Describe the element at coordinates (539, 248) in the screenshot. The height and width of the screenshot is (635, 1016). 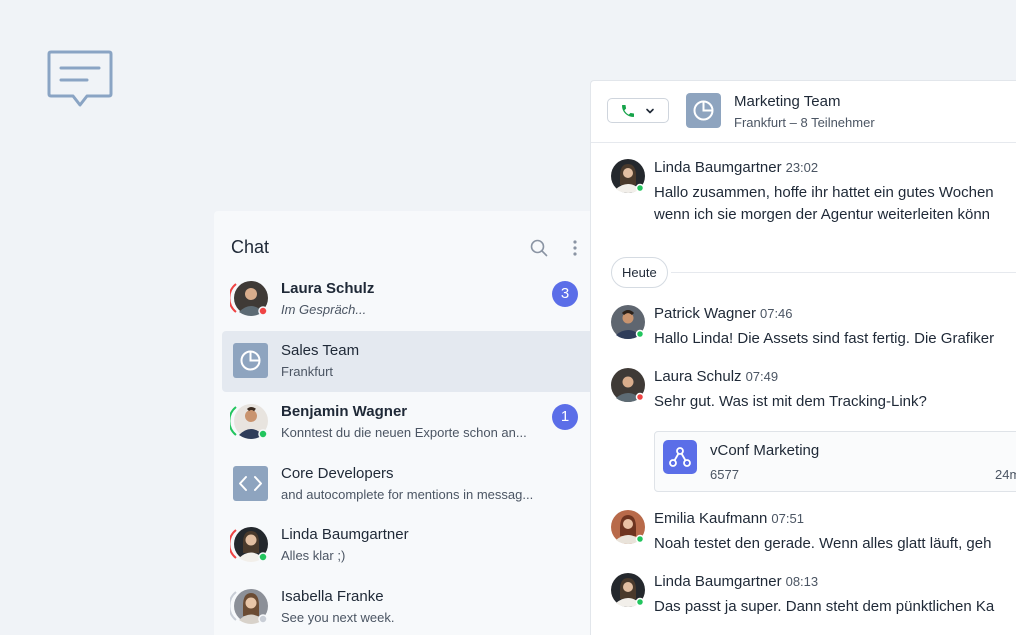
I see `search-icon` at that location.